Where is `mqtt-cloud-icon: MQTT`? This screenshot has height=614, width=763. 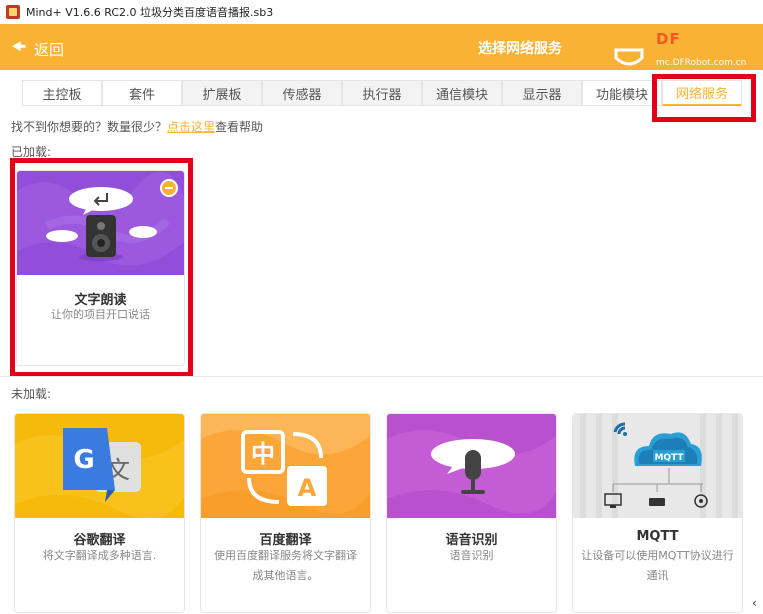
mqtt-cloud-icon: MQTT is located at coordinates (657, 466).